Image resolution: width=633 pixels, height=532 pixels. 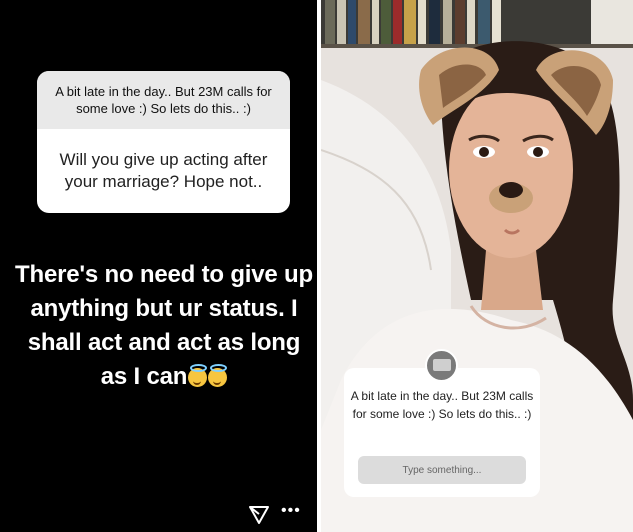 I want to click on avatar, so click(x=441, y=365).